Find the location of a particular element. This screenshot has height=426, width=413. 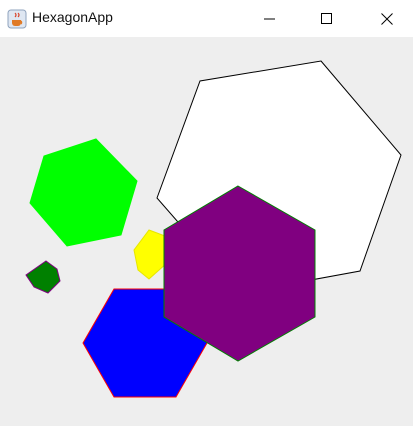

minimize-icon is located at coordinates (269, 18).